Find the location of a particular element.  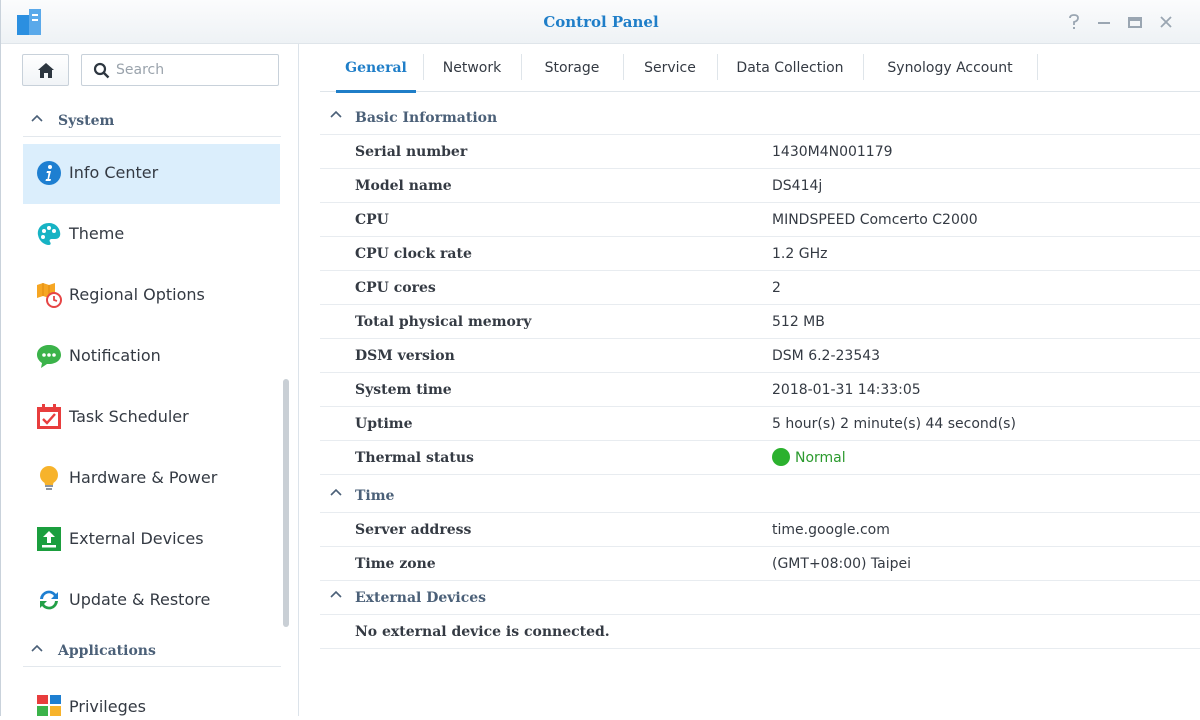

sidebar-item-info-center: Info Center is located at coordinates (151, 174).